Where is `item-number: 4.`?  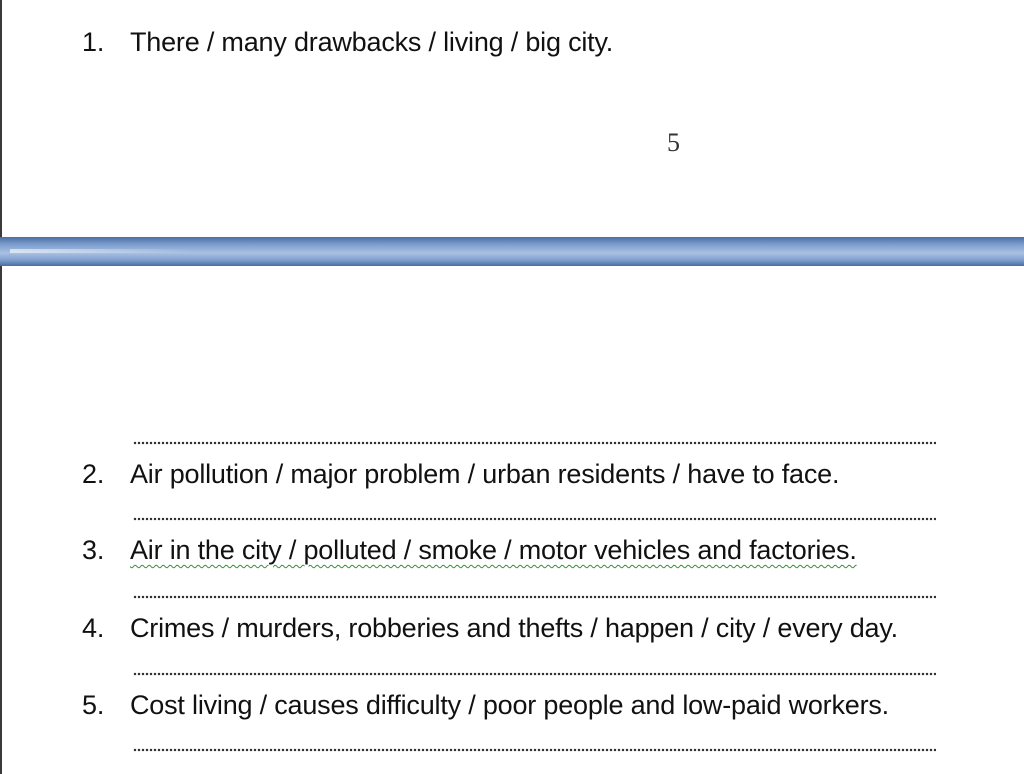 item-number: 4. is located at coordinates (93, 628).